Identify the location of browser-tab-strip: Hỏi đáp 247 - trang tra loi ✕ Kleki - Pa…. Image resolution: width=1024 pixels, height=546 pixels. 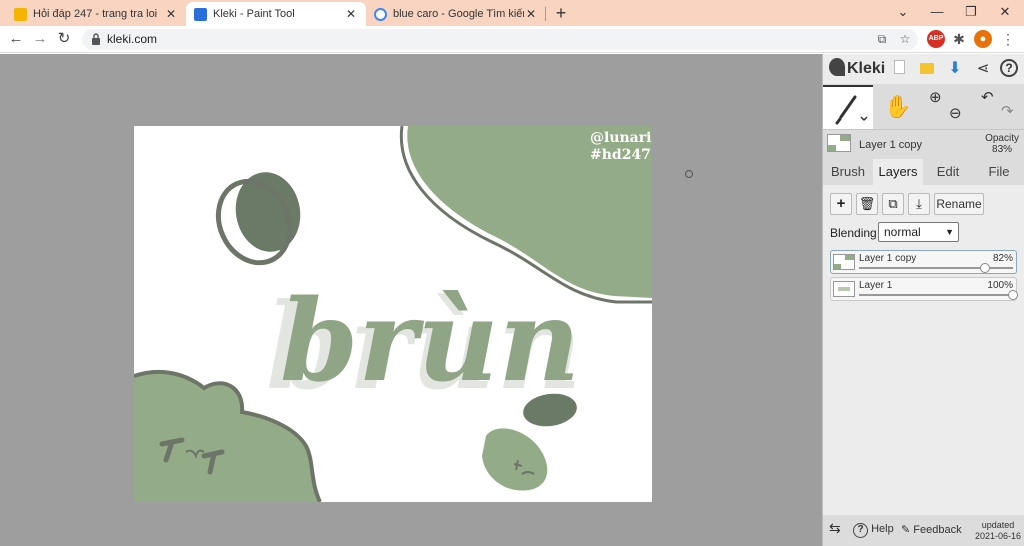
(512, 13).